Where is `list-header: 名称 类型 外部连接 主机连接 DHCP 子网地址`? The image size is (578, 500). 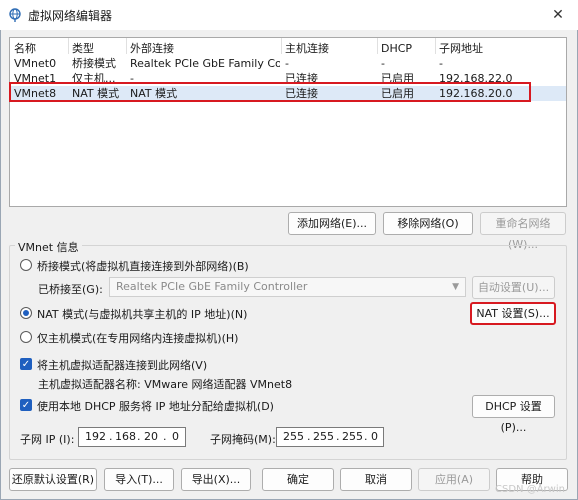
list-header: 名称 类型 外部连接 主机连接 DHCP 子网地址 is located at coordinates (288, 48).